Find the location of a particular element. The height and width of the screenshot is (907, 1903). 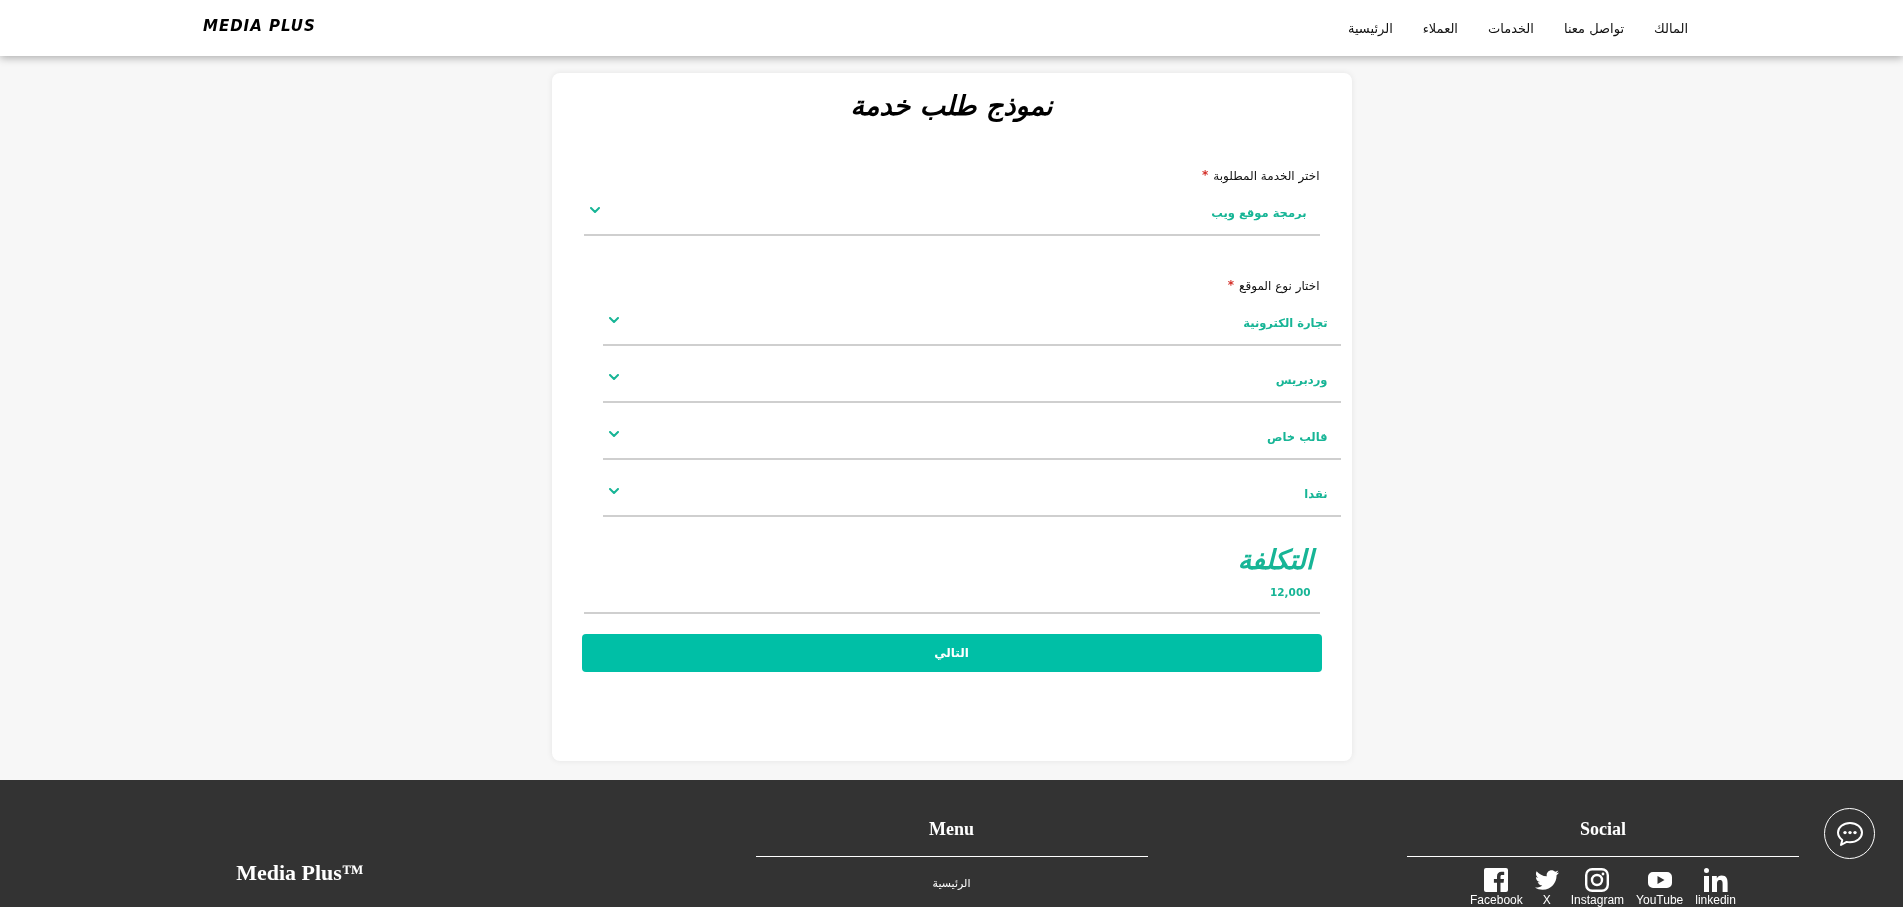

cost-field: 12,000 is located at coordinates (951, 595).